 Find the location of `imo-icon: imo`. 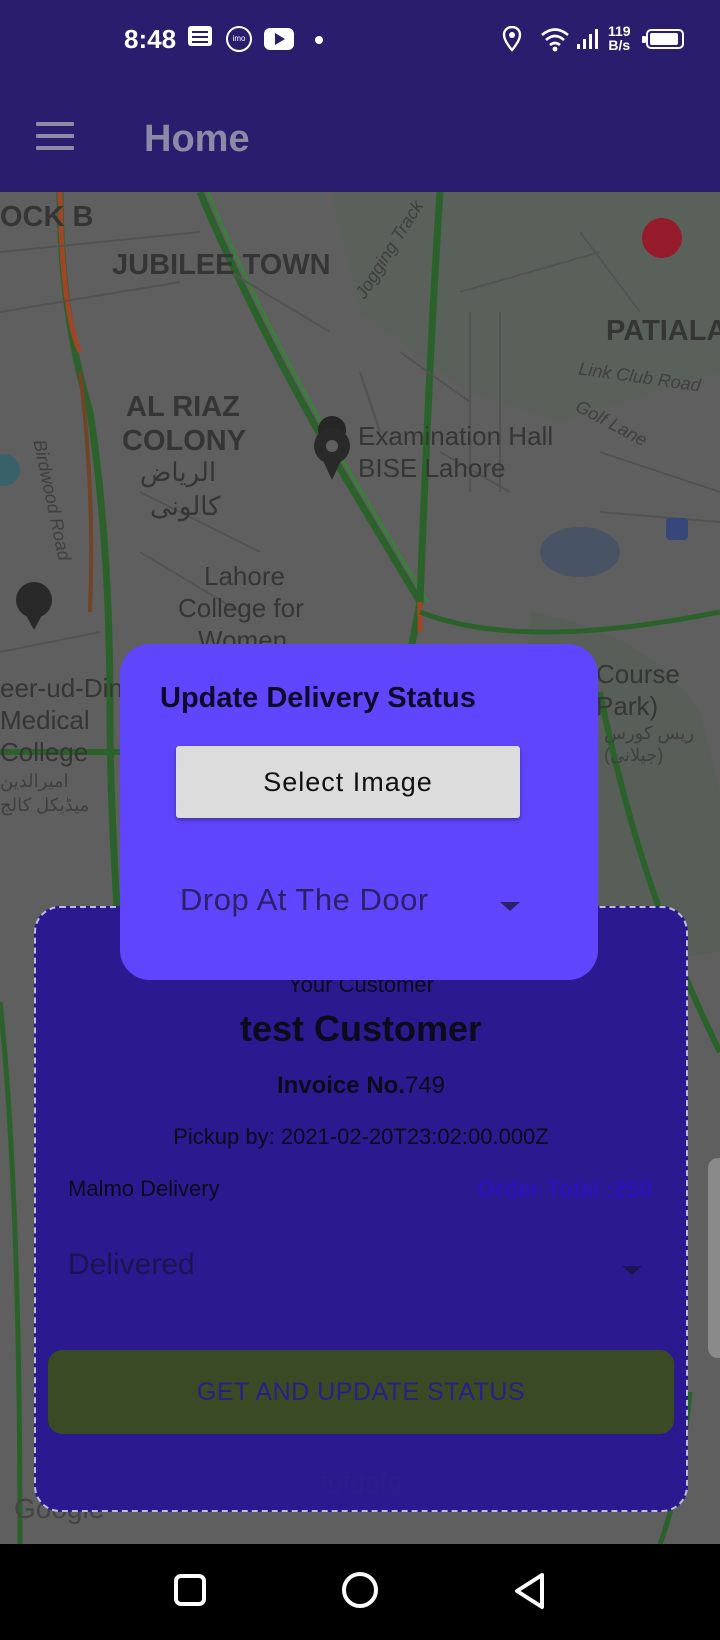

imo-icon: imo is located at coordinates (239, 39).